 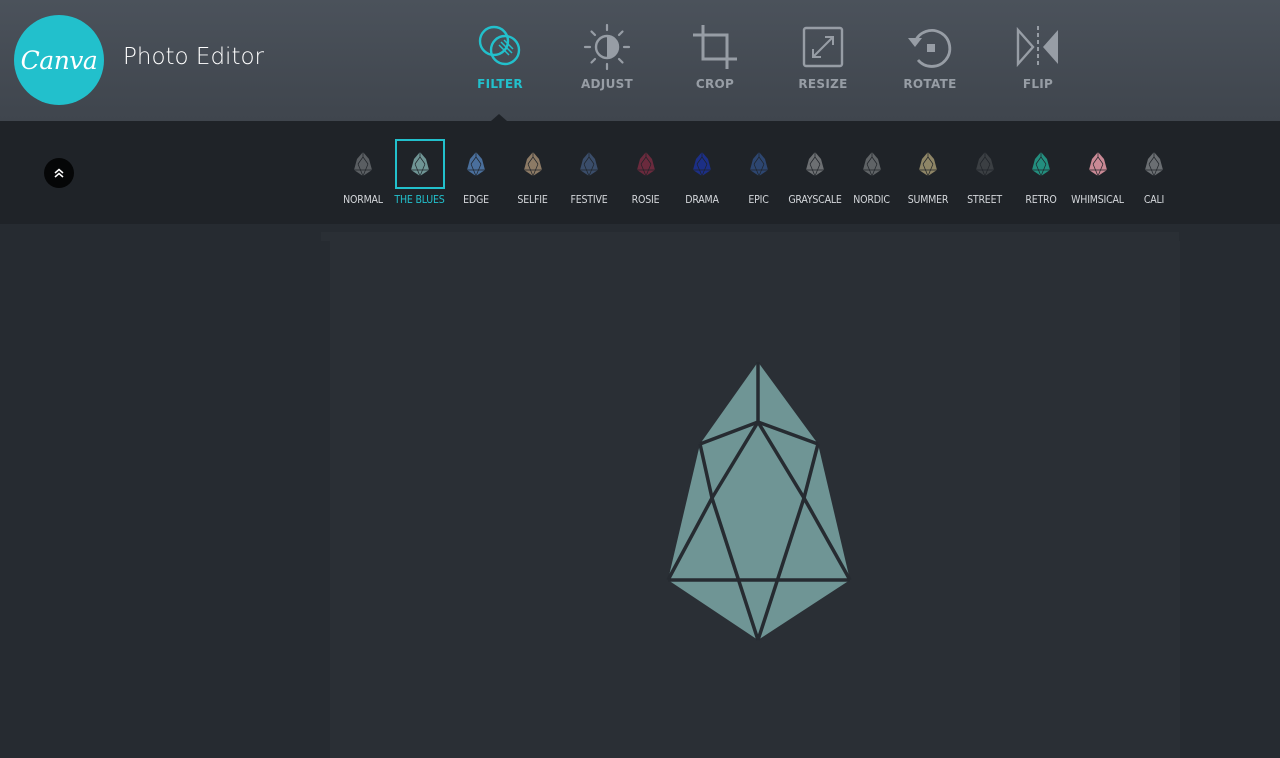 What do you see at coordinates (930, 84) in the screenshot?
I see `tool-label: ROTATE` at bounding box center [930, 84].